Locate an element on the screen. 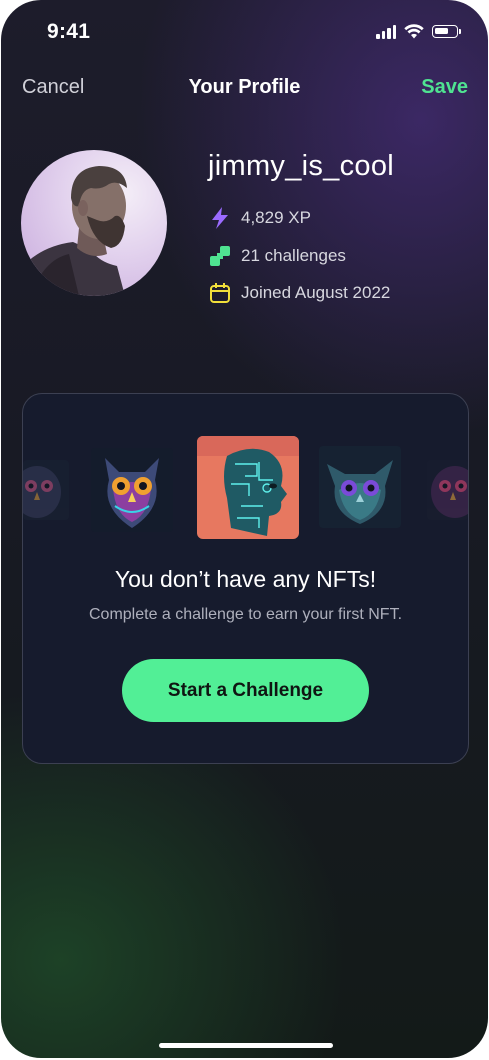 The width and height of the screenshot is (489, 1060). nft-preview-owl-far-left is located at coordinates (46, 490).